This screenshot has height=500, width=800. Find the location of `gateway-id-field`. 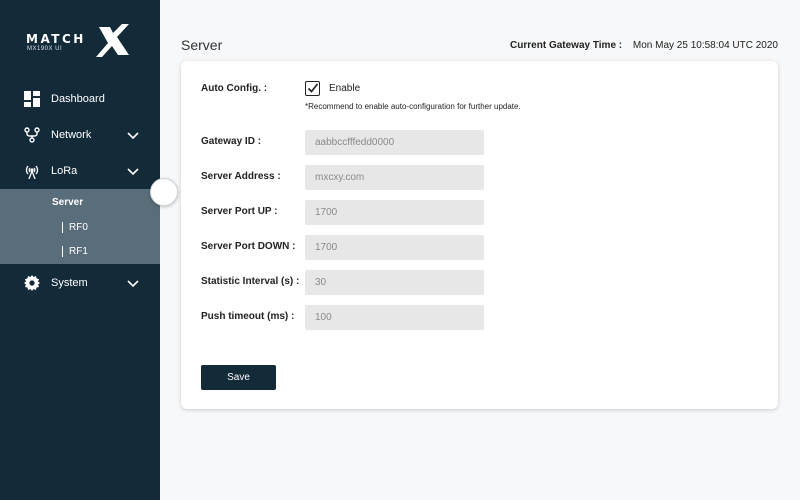

gateway-id-field is located at coordinates (394, 142).